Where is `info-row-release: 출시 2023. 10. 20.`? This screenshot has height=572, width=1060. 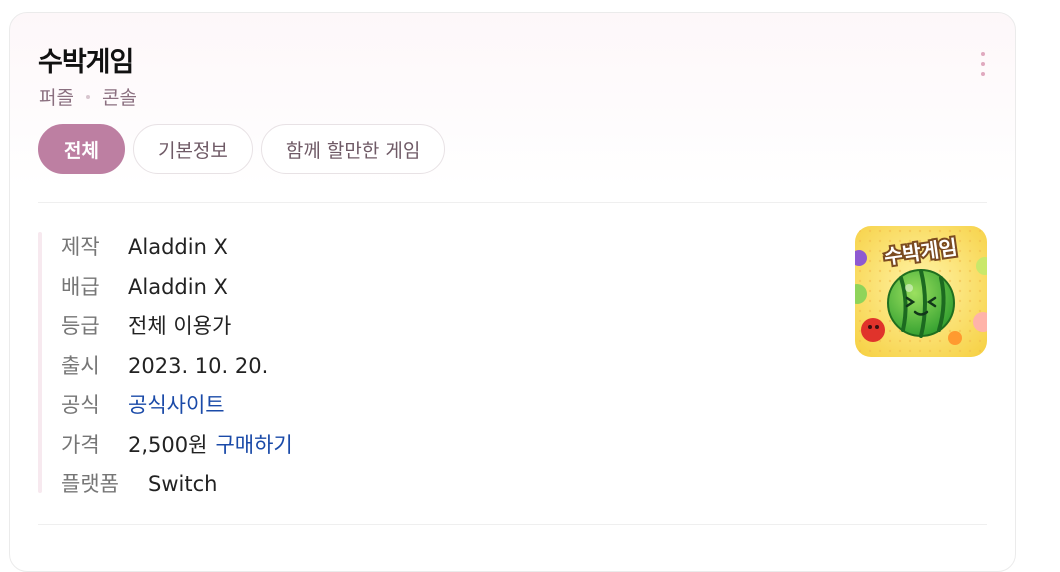
info-row-release: 출시 2023. 10. 20. is located at coordinates (177, 367).